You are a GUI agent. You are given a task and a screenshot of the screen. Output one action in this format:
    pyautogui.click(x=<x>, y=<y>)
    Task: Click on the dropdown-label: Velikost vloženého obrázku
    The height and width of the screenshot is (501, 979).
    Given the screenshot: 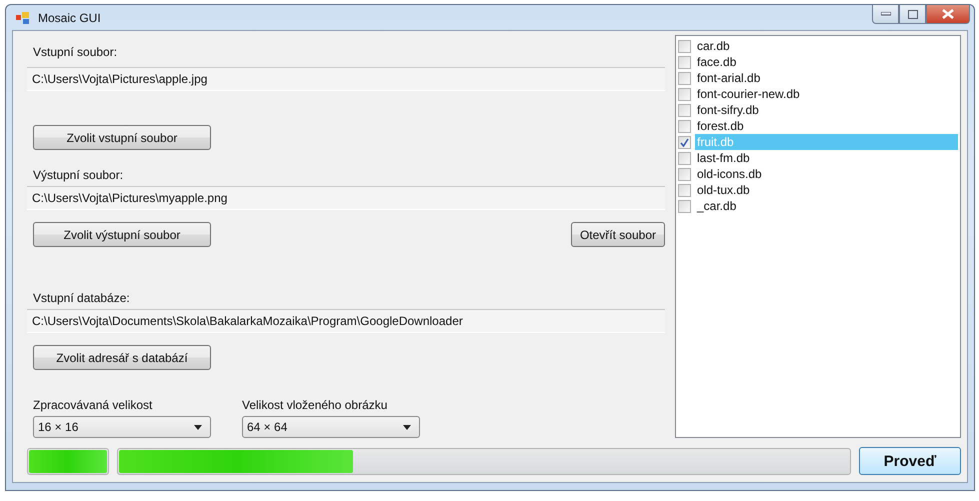 What is the action you would take?
    pyautogui.click(x=315, y=405)
    